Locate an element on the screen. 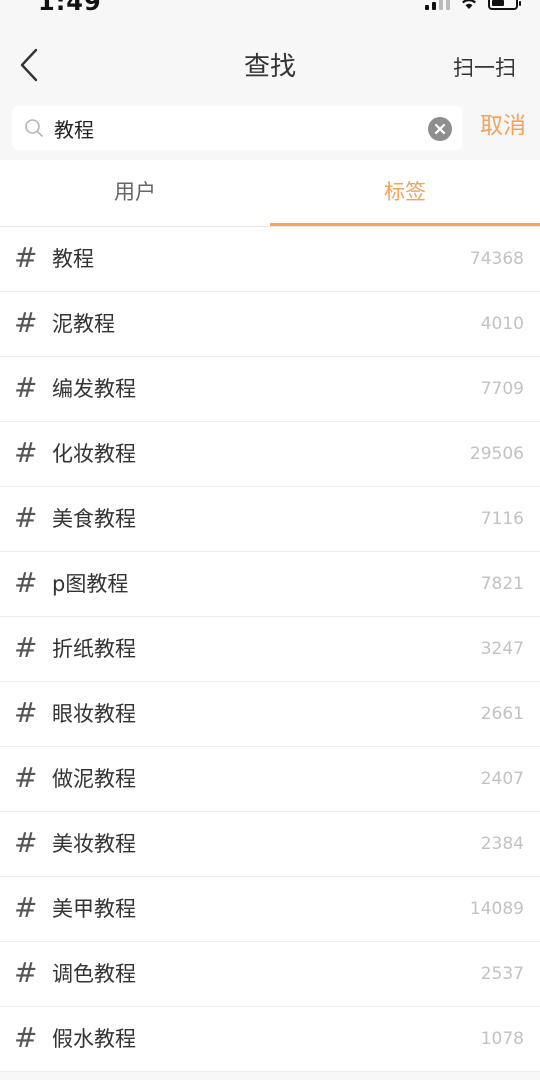 Image resolution: width=540 pixels, height=1080 pixels. wifi-icon is located at coordinates (469, 4).